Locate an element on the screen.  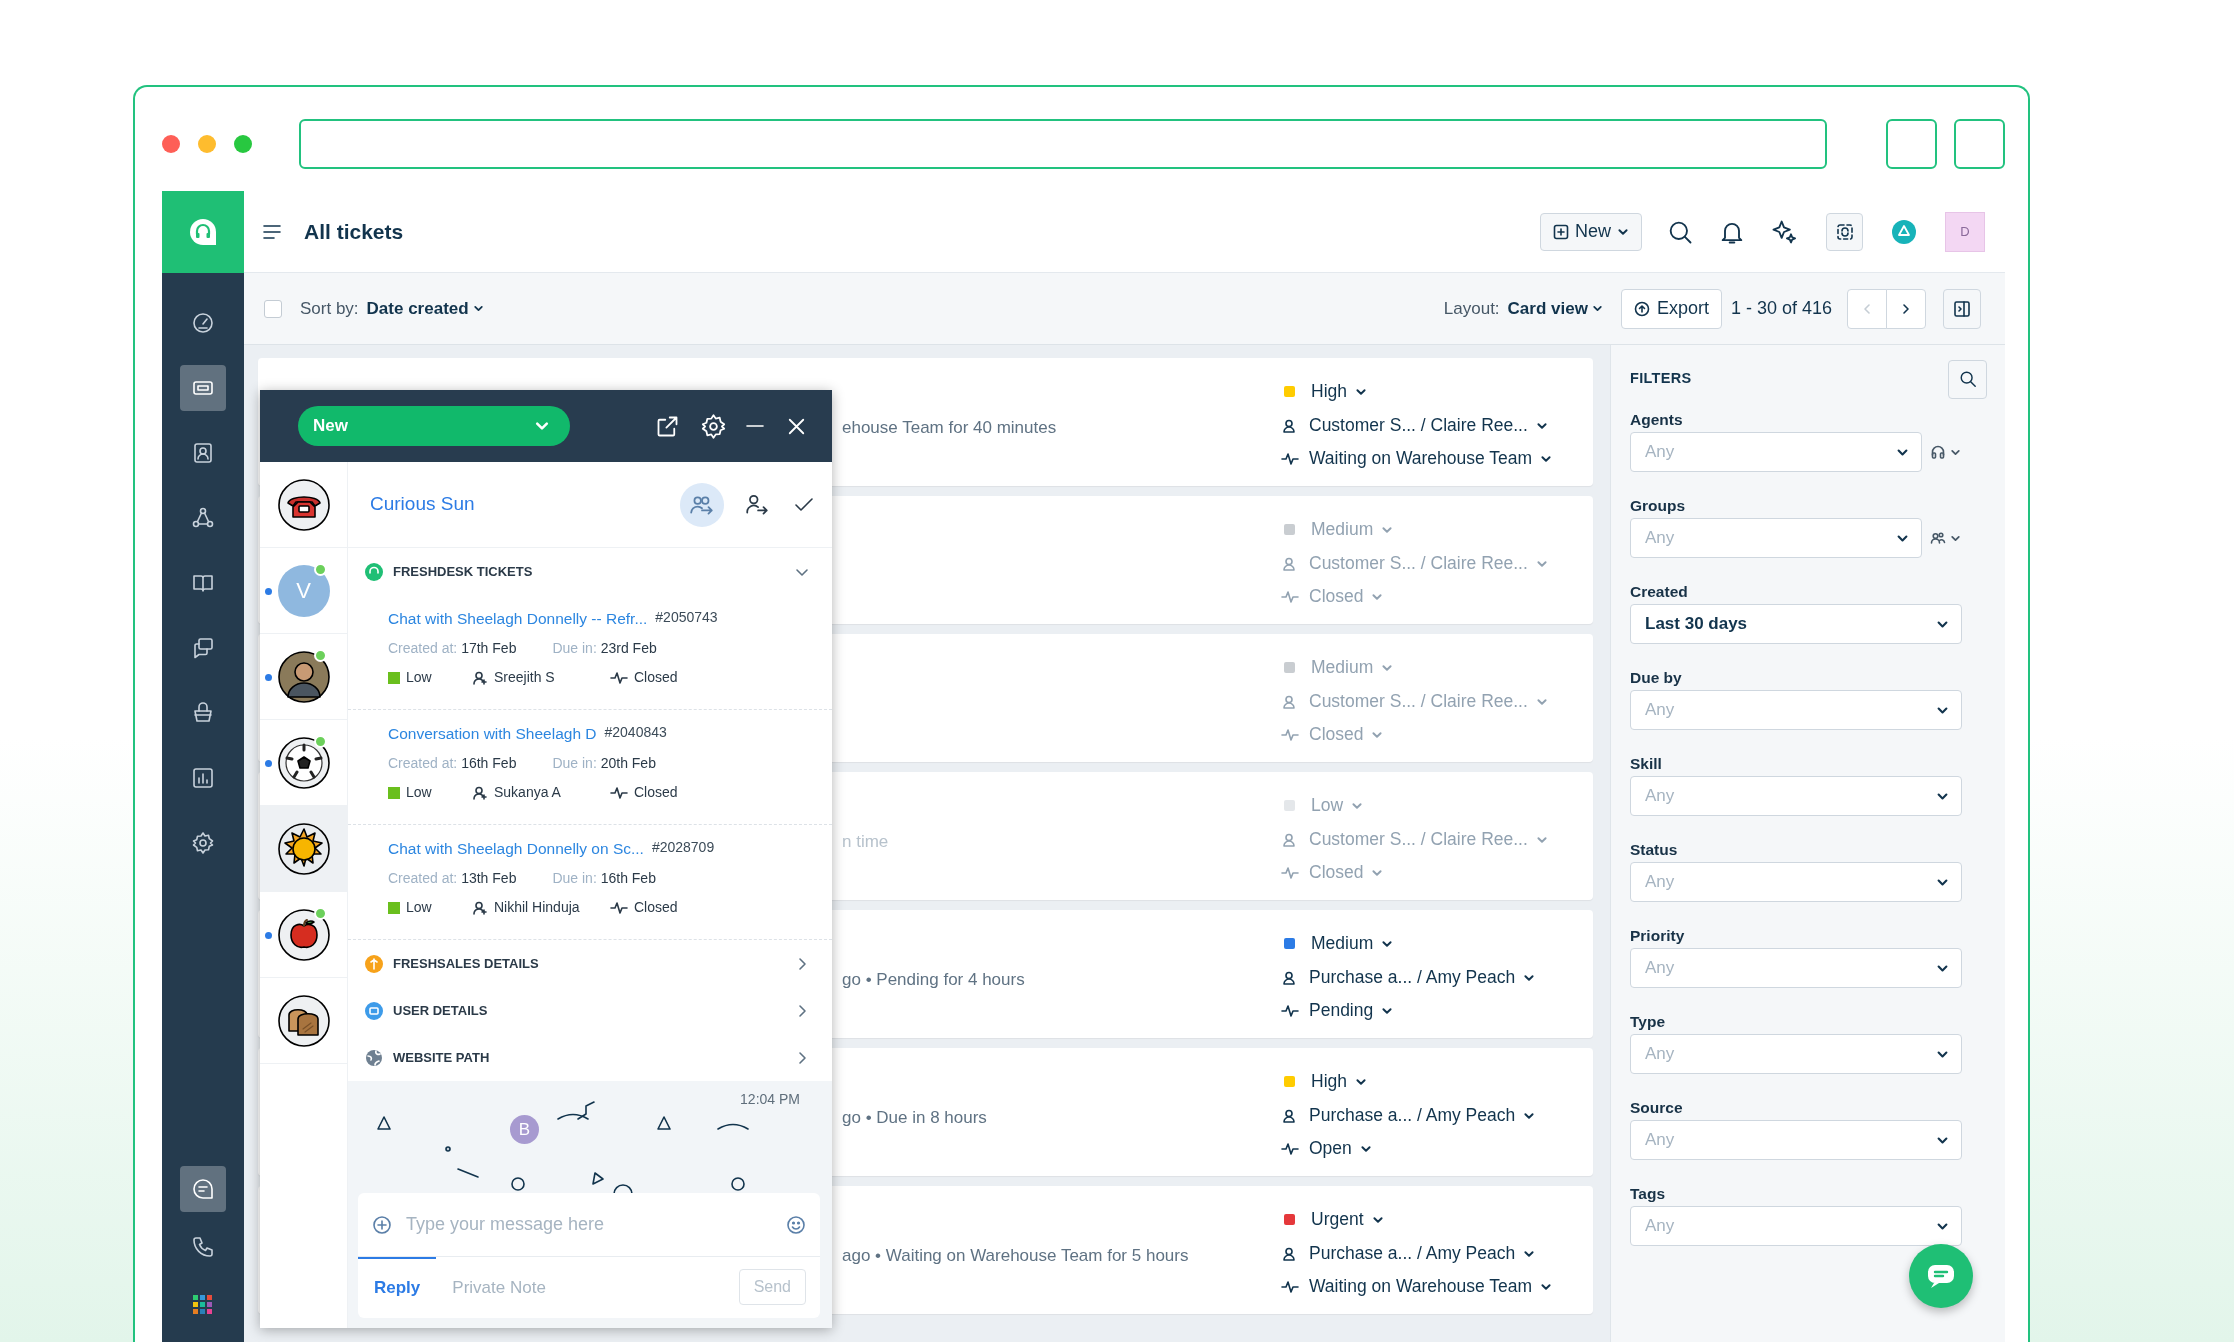
message-input: Type your message here is located at coordinates (589, 1224).